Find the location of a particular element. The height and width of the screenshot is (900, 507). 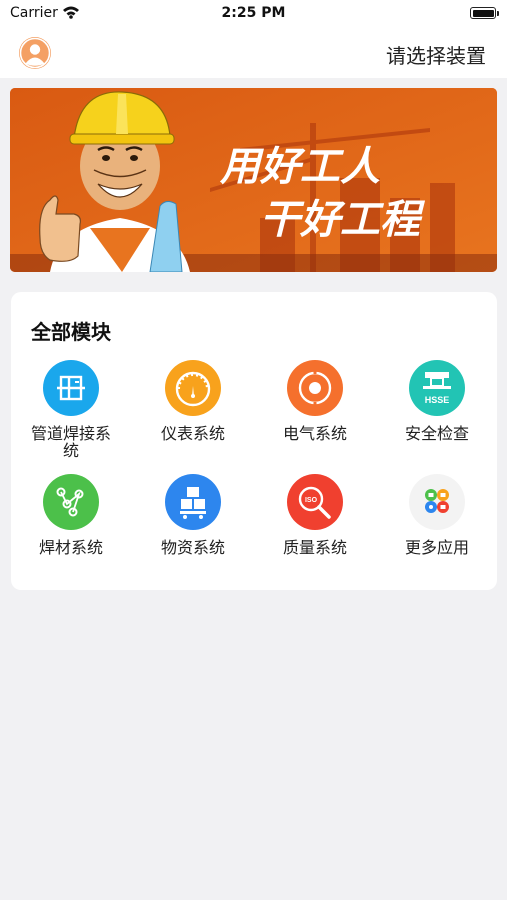

module-instrument: 仪表系统 is located at coordinates (193, 401).